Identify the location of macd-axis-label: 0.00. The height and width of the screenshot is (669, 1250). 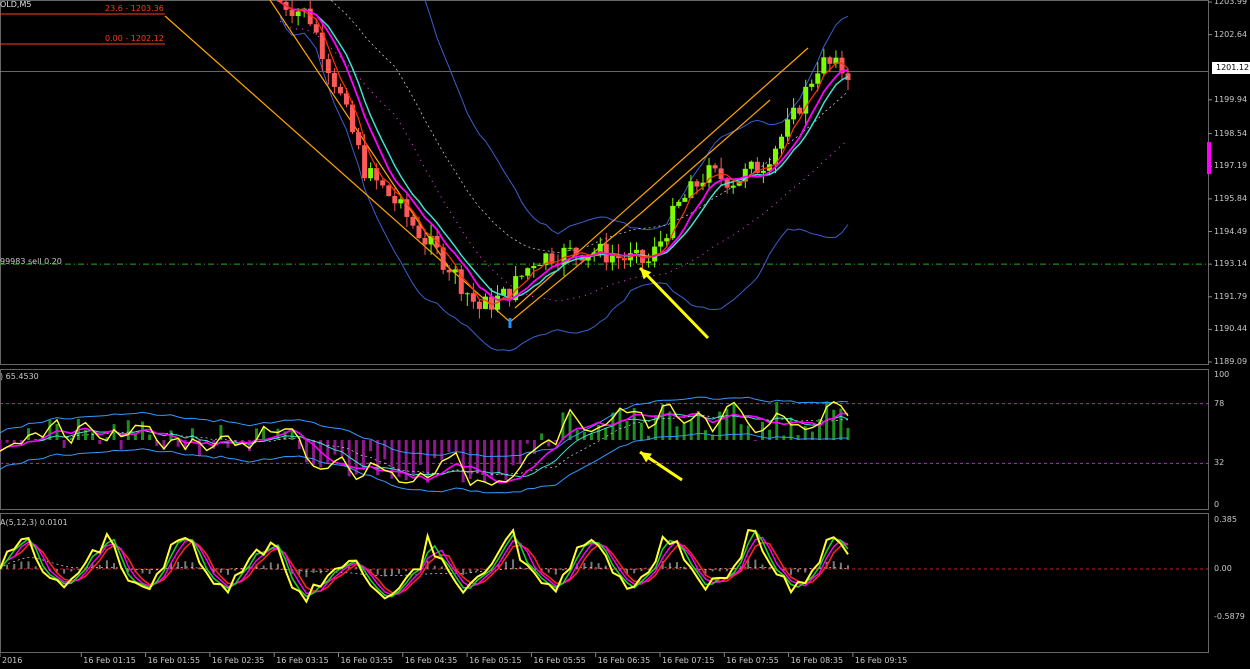
(1223, 568).